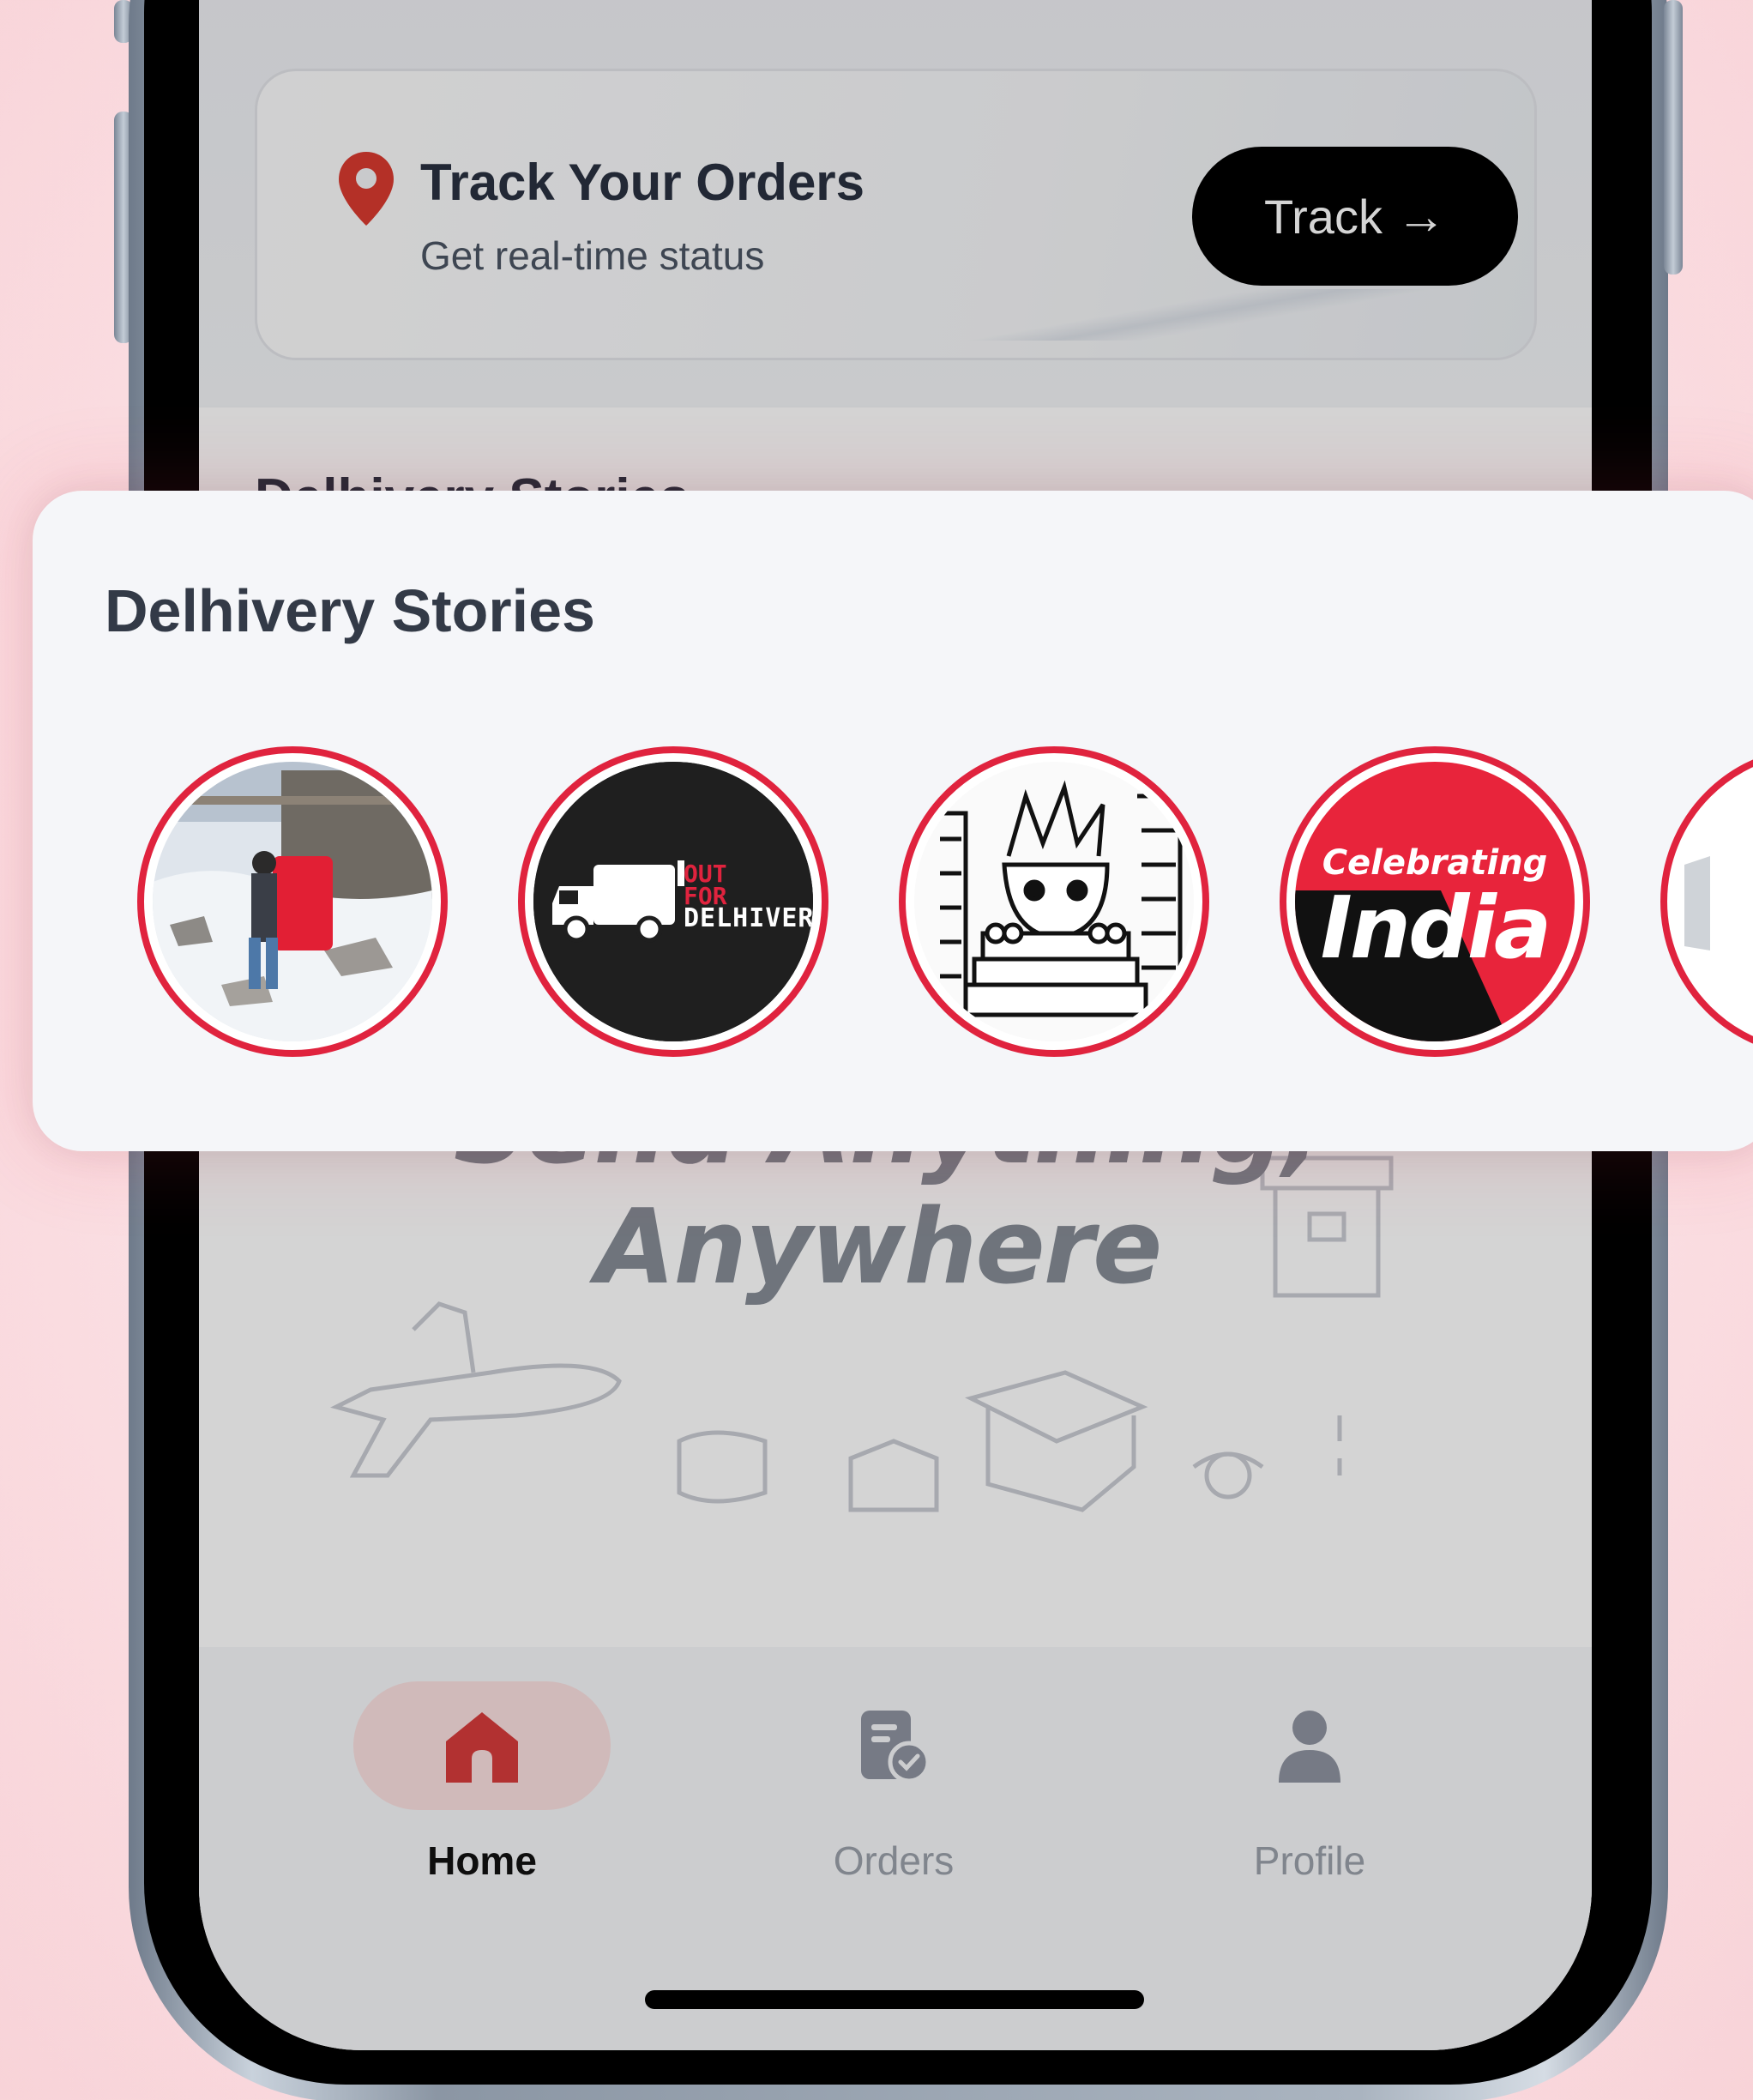 The height and width of the screenshot is (2100, 1753). I want to click on story-thumbnail-snow-delivery, so click(293, 901).